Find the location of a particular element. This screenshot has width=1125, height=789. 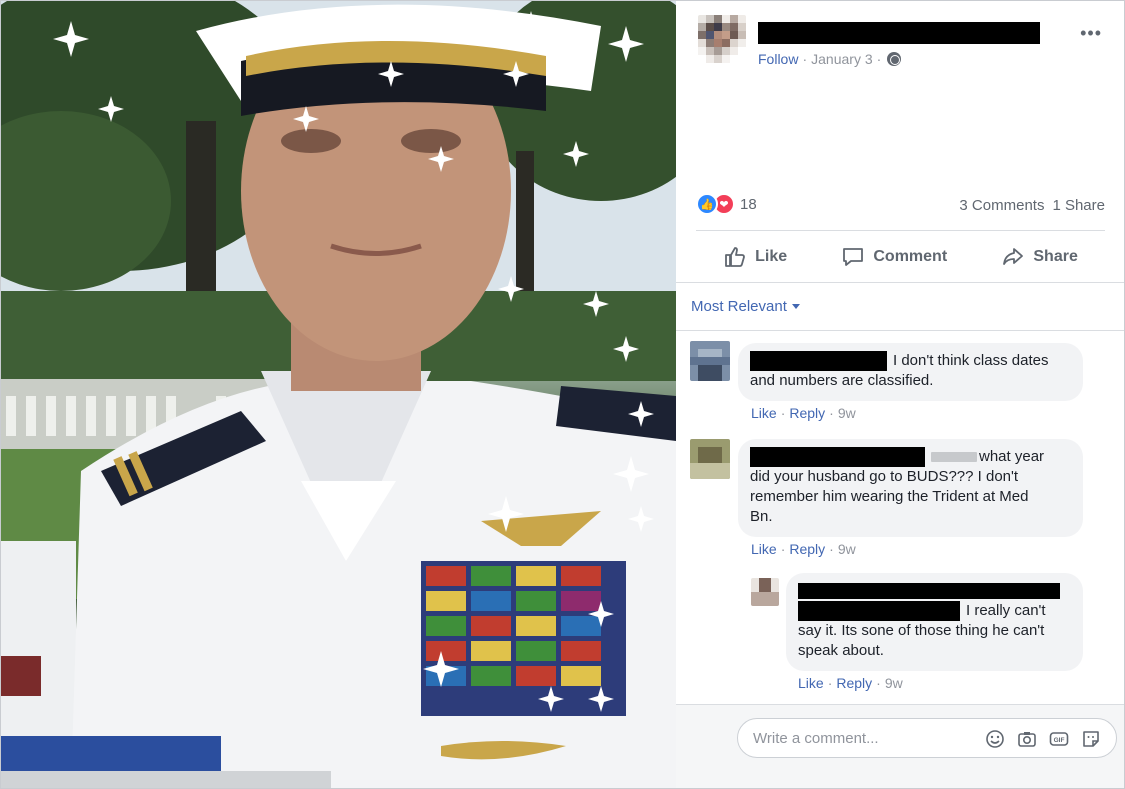

comment-text: say it. Its sone of those thing he can't is located at coordinates (921, 630).